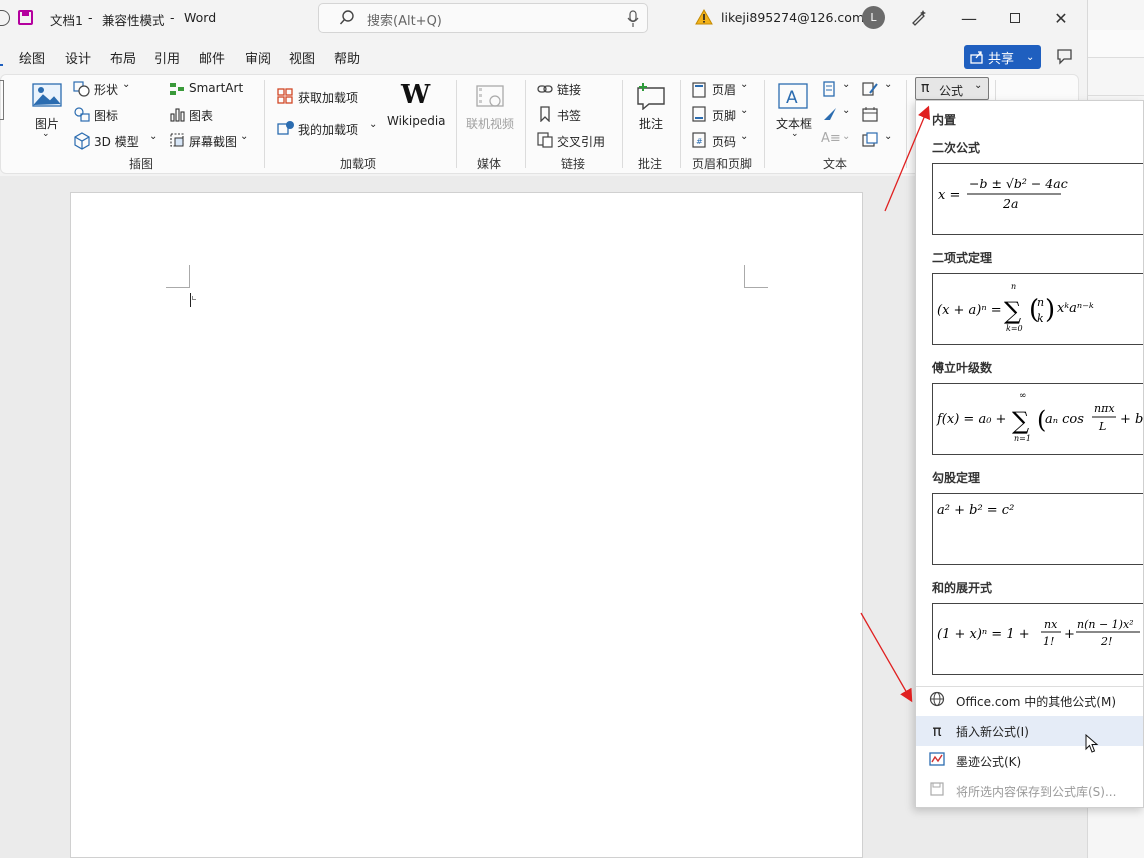  What do you see at coordinates (302, 57) in the screenshot?
I see `tab-view: 视图` at bounding box center [302, 57].